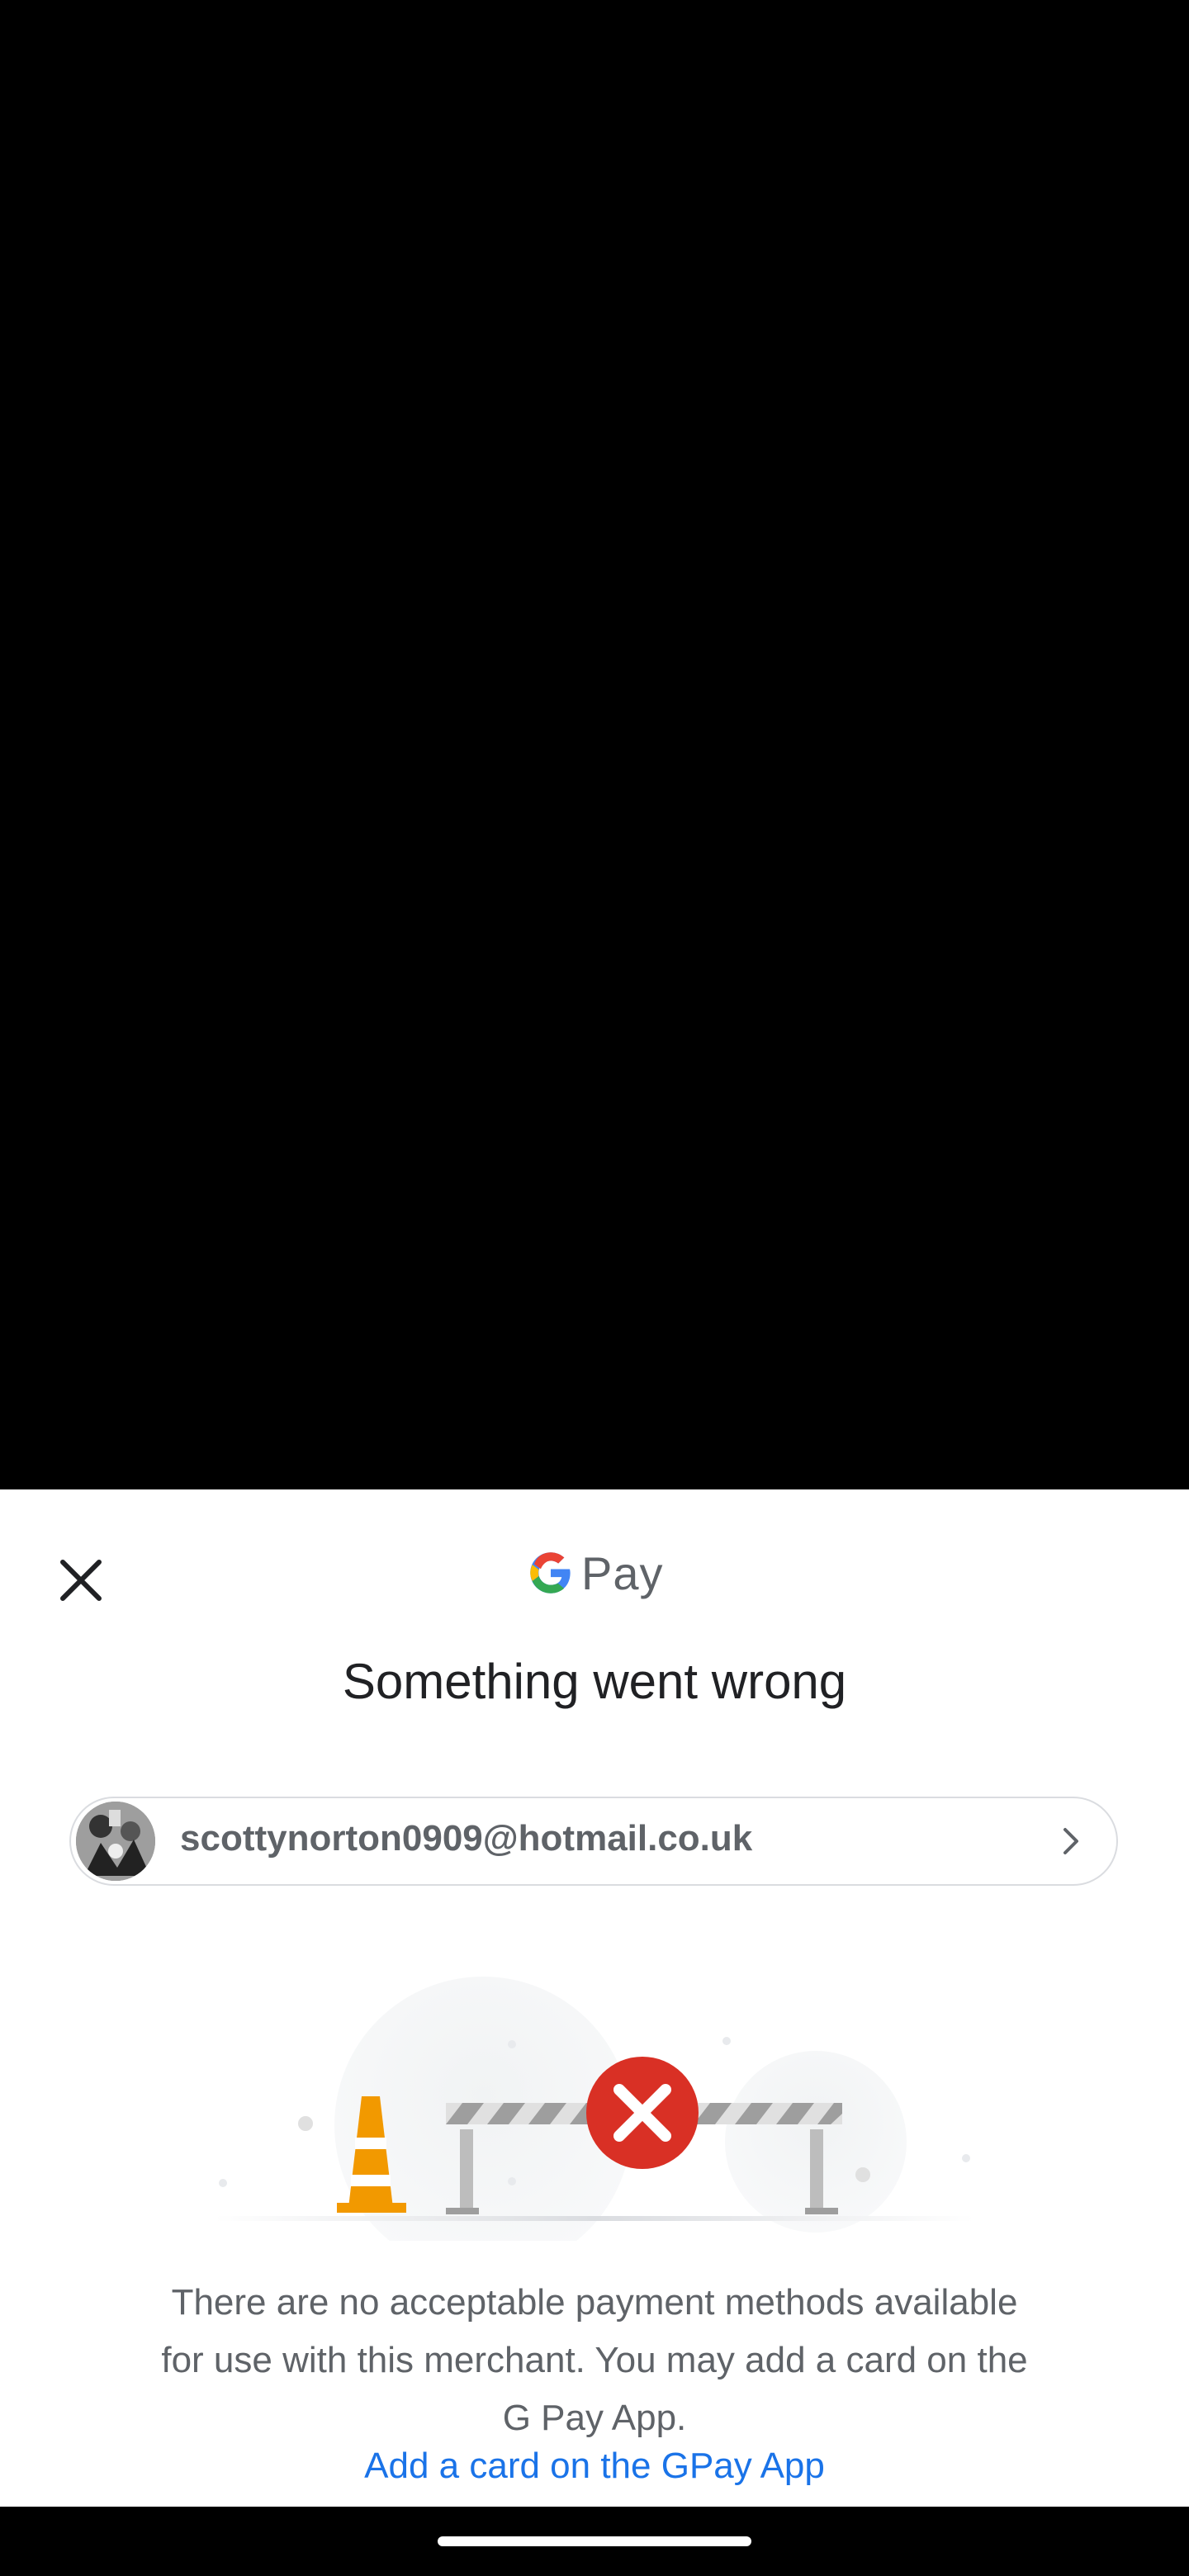  I want to click on page-title: Something went wrong, so click(594, 1681).